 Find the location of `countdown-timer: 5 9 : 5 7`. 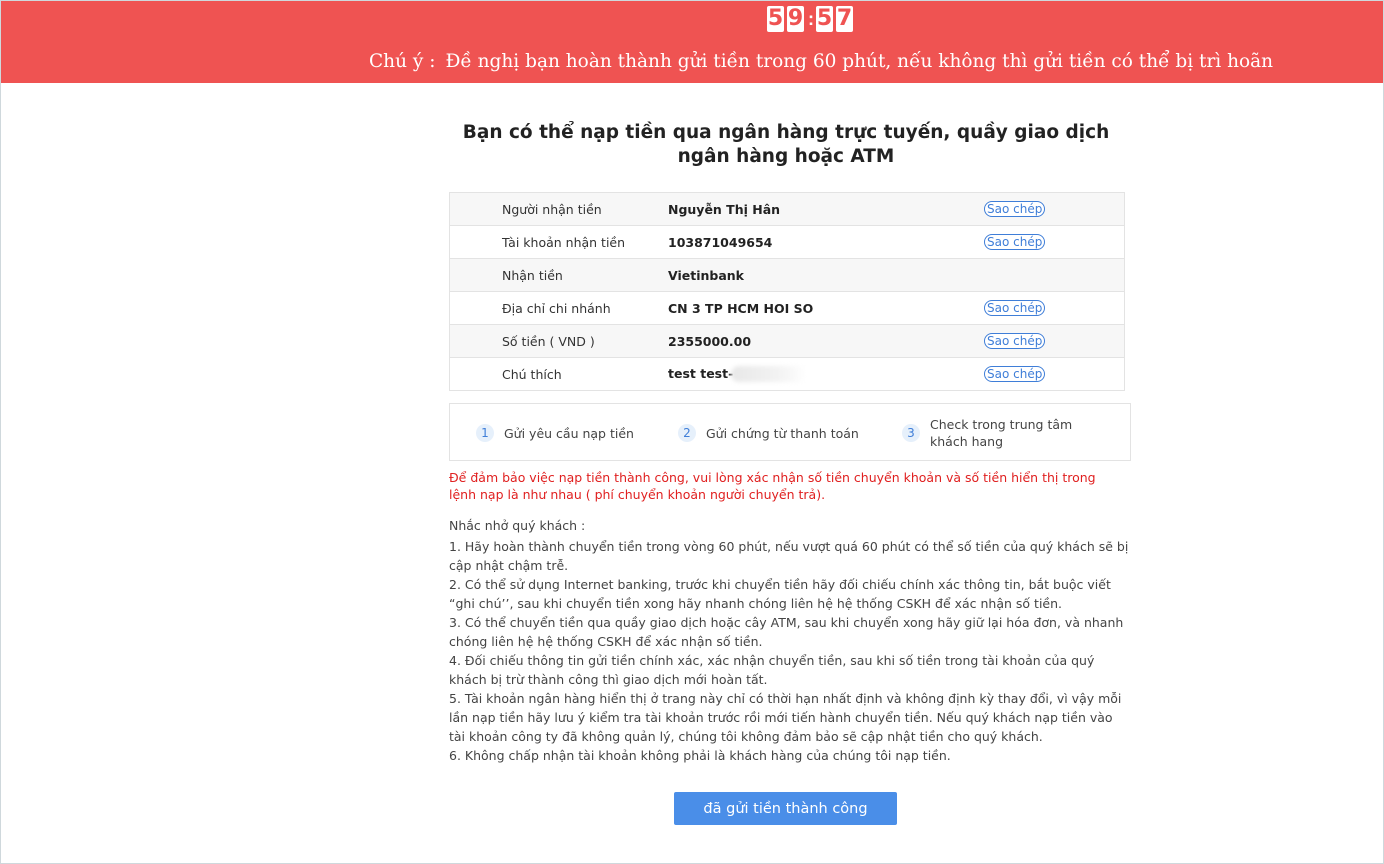

countdown-timer: 5 9 : 5 7 is located at coordinates (811, 19).